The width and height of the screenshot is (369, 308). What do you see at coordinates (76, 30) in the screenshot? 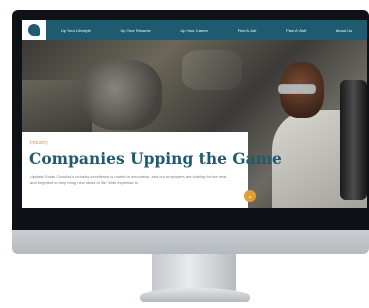
I see `nav-item-lifestyle: Up Your Lifestyle` at bounding box center [76, 30].